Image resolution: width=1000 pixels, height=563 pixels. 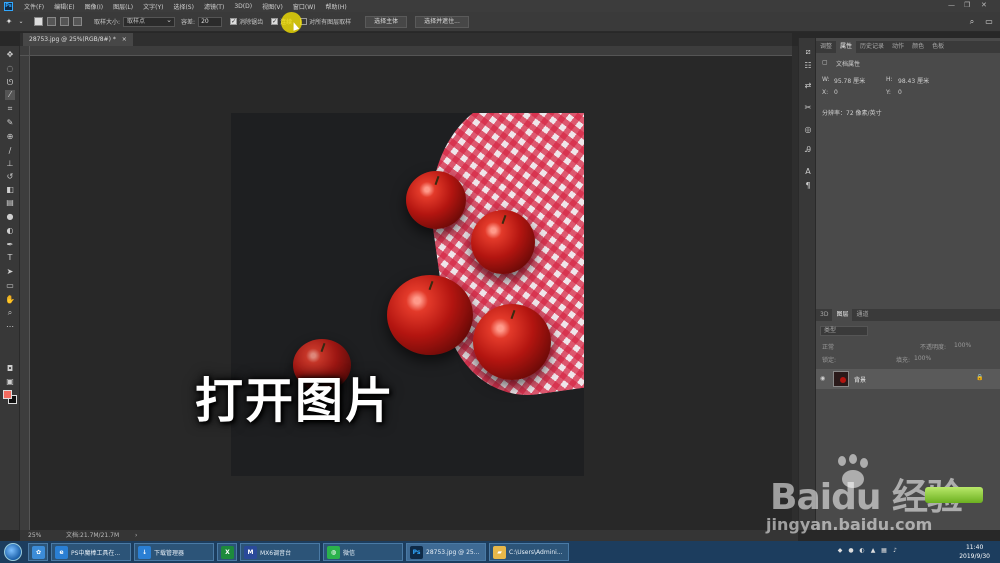 I want to click on tab-adjustments: 调整, so click(x=826, y=47).